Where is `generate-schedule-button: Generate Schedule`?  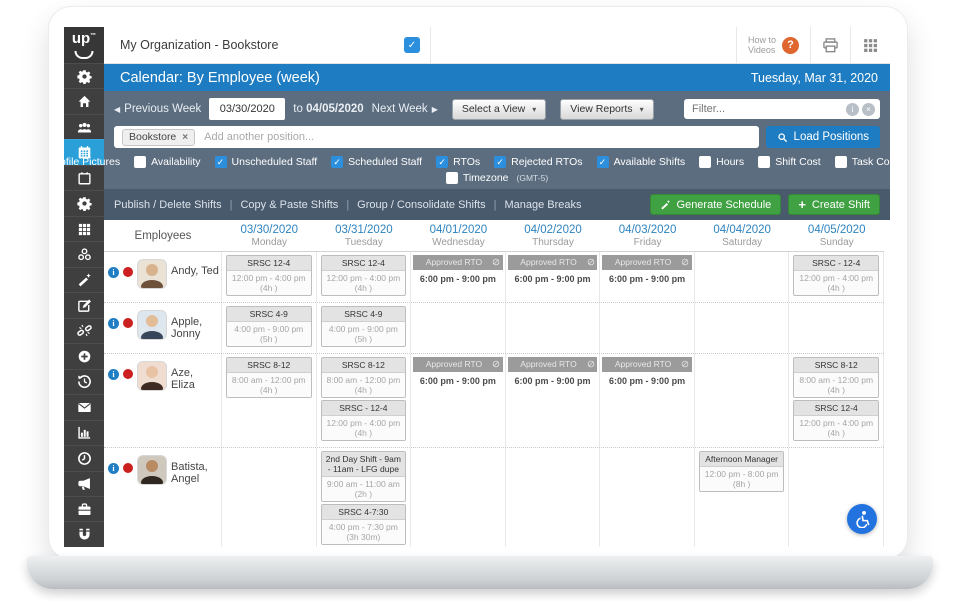 generate-schedule-button: Generate Schedule is located at coordinates (715, 204).